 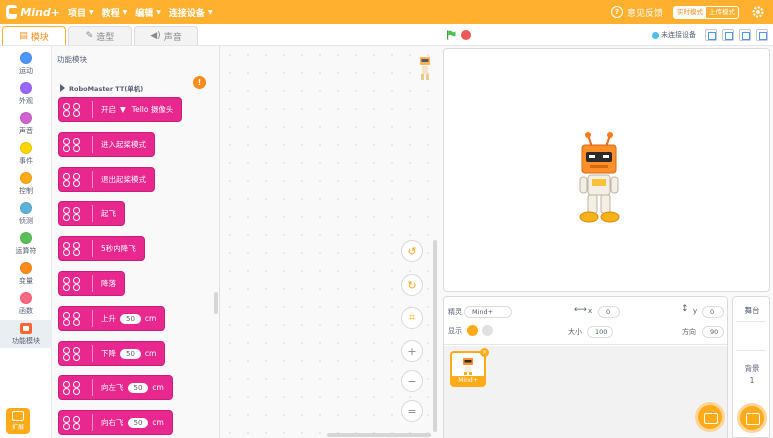 What do you see at coordinates (112, 353) in the screenshot?
I see `block-move-down: 下降 50 cm` at bounding box center [112, 353].